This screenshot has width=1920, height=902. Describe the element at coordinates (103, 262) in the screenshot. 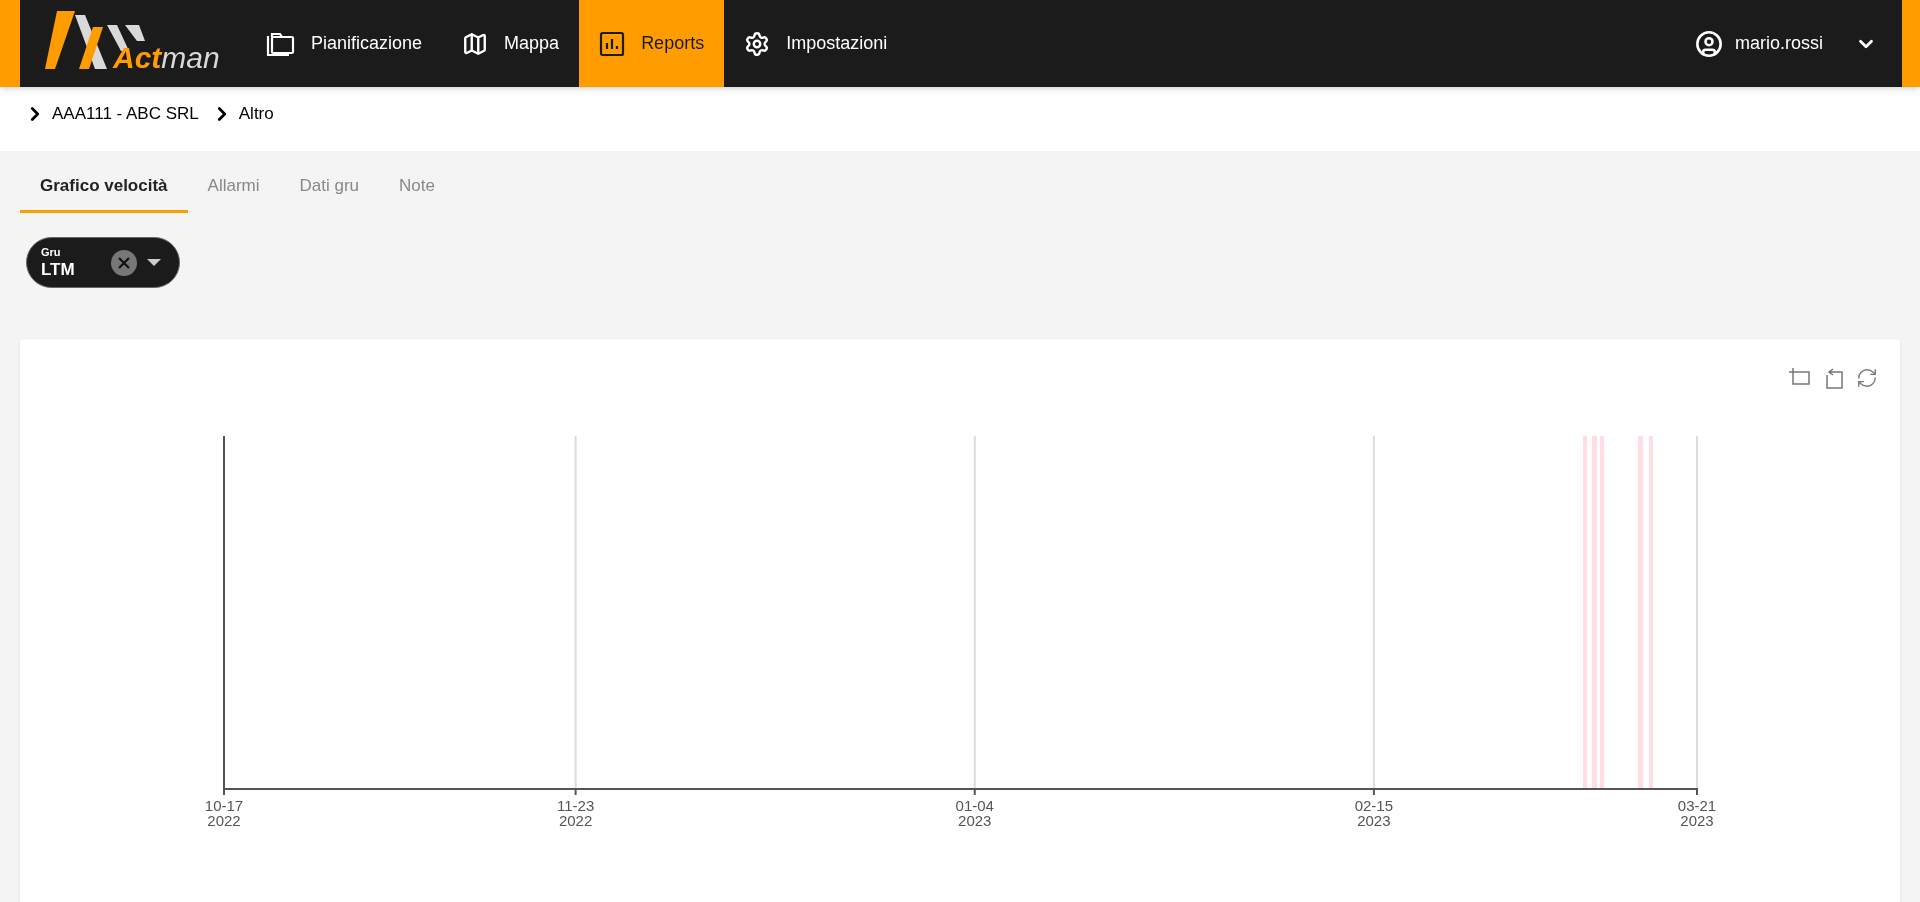

I see `crane-select: Gru LTM` at that location.